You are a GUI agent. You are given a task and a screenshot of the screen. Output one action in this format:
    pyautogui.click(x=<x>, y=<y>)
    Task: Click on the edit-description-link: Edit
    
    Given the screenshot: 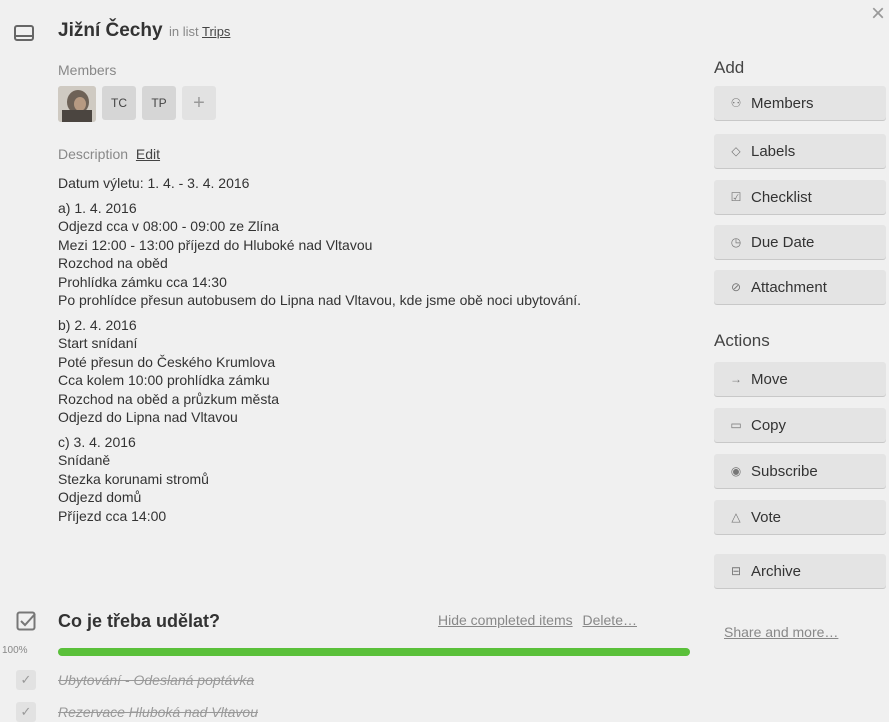 What is the action you would take?
    pyautogui.click(x=148, y=154)
    